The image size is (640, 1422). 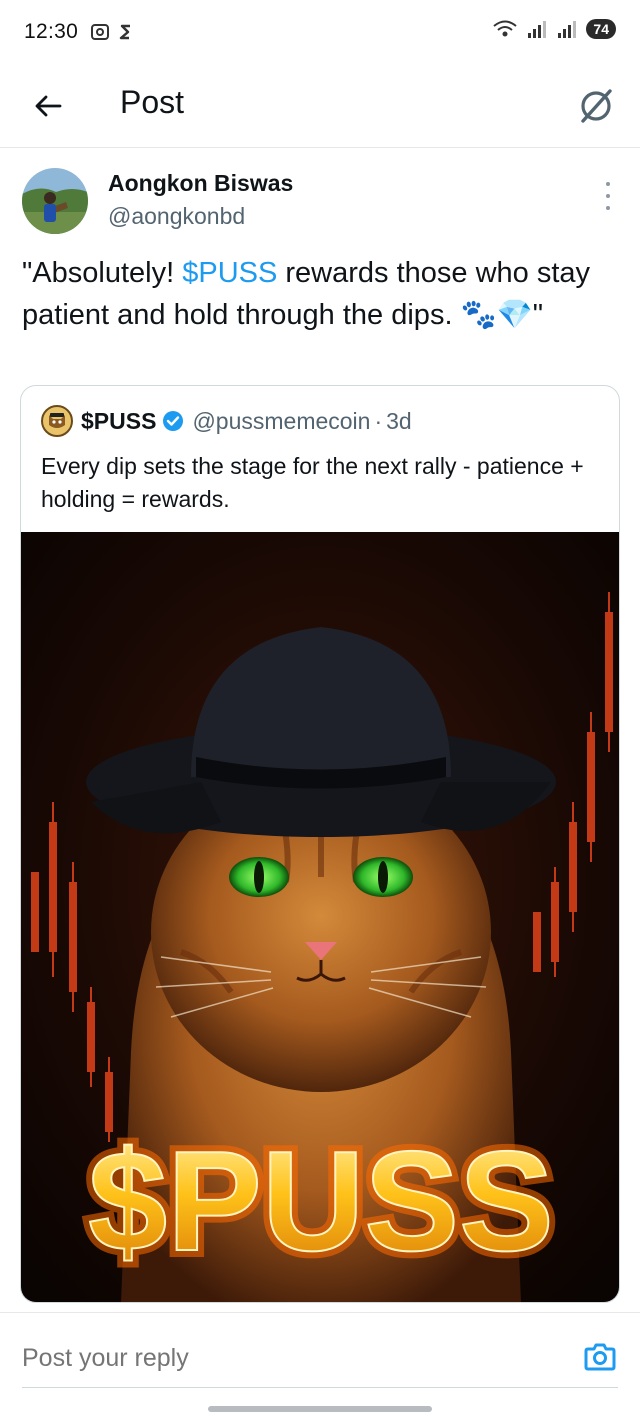 What do you see at coordinates (554, 29) in the screenshot?
I see `status-right: 74` at bounding box center [554, 29].